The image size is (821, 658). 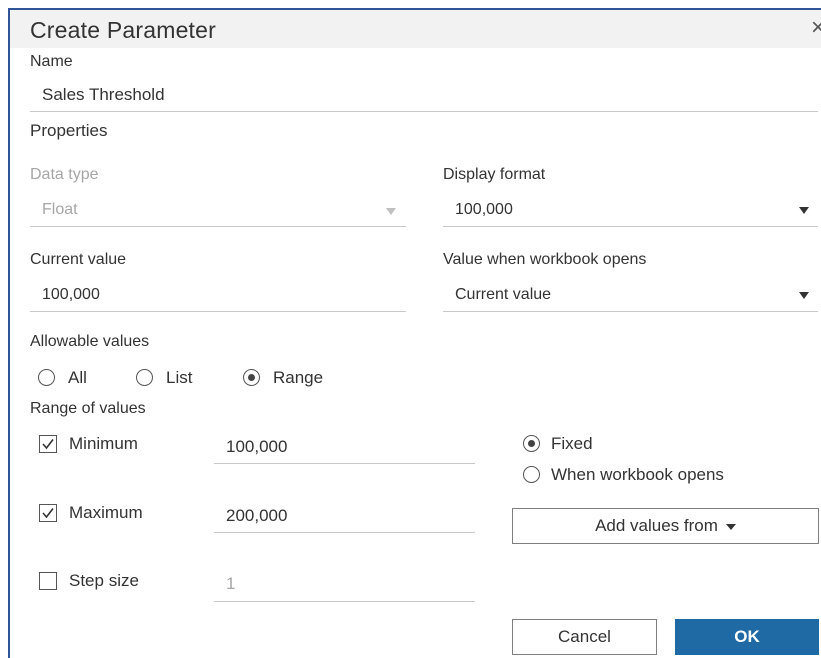 What do you see at coordinates (46, 377) in the screenshot?
I see `radio-all` at bounding box center [46, 377].